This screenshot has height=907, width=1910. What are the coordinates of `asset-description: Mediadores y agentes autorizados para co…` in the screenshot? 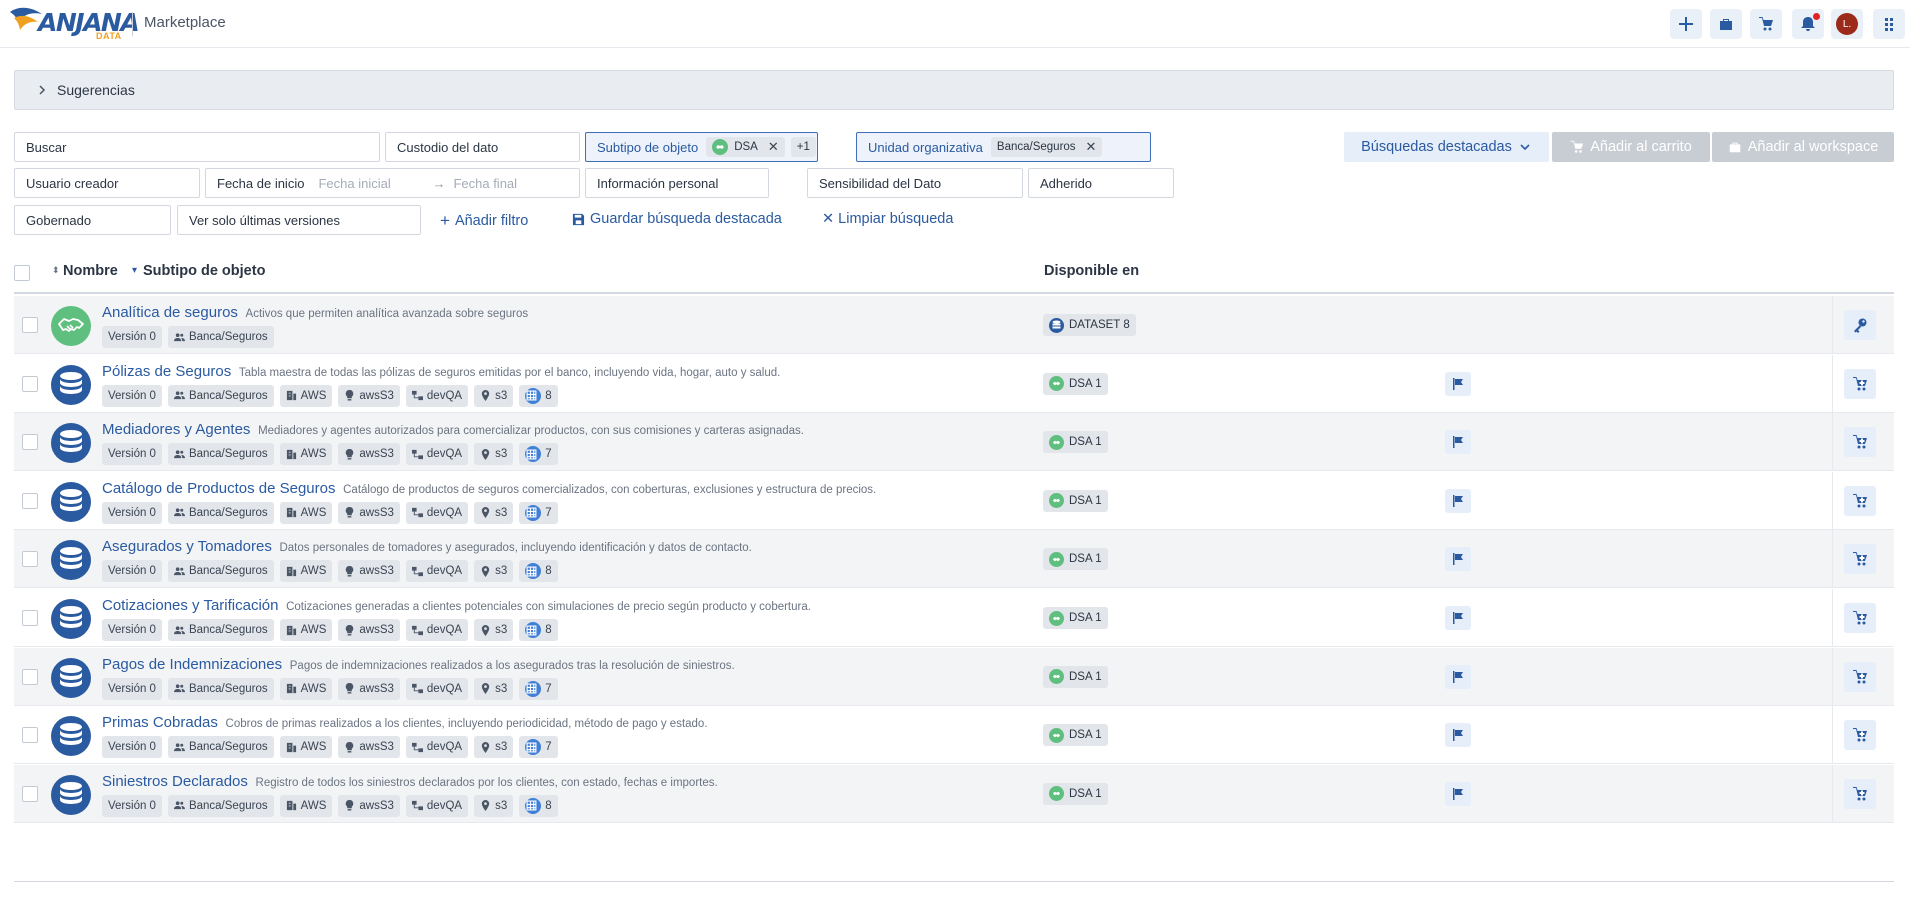 It's located at (531, 431).